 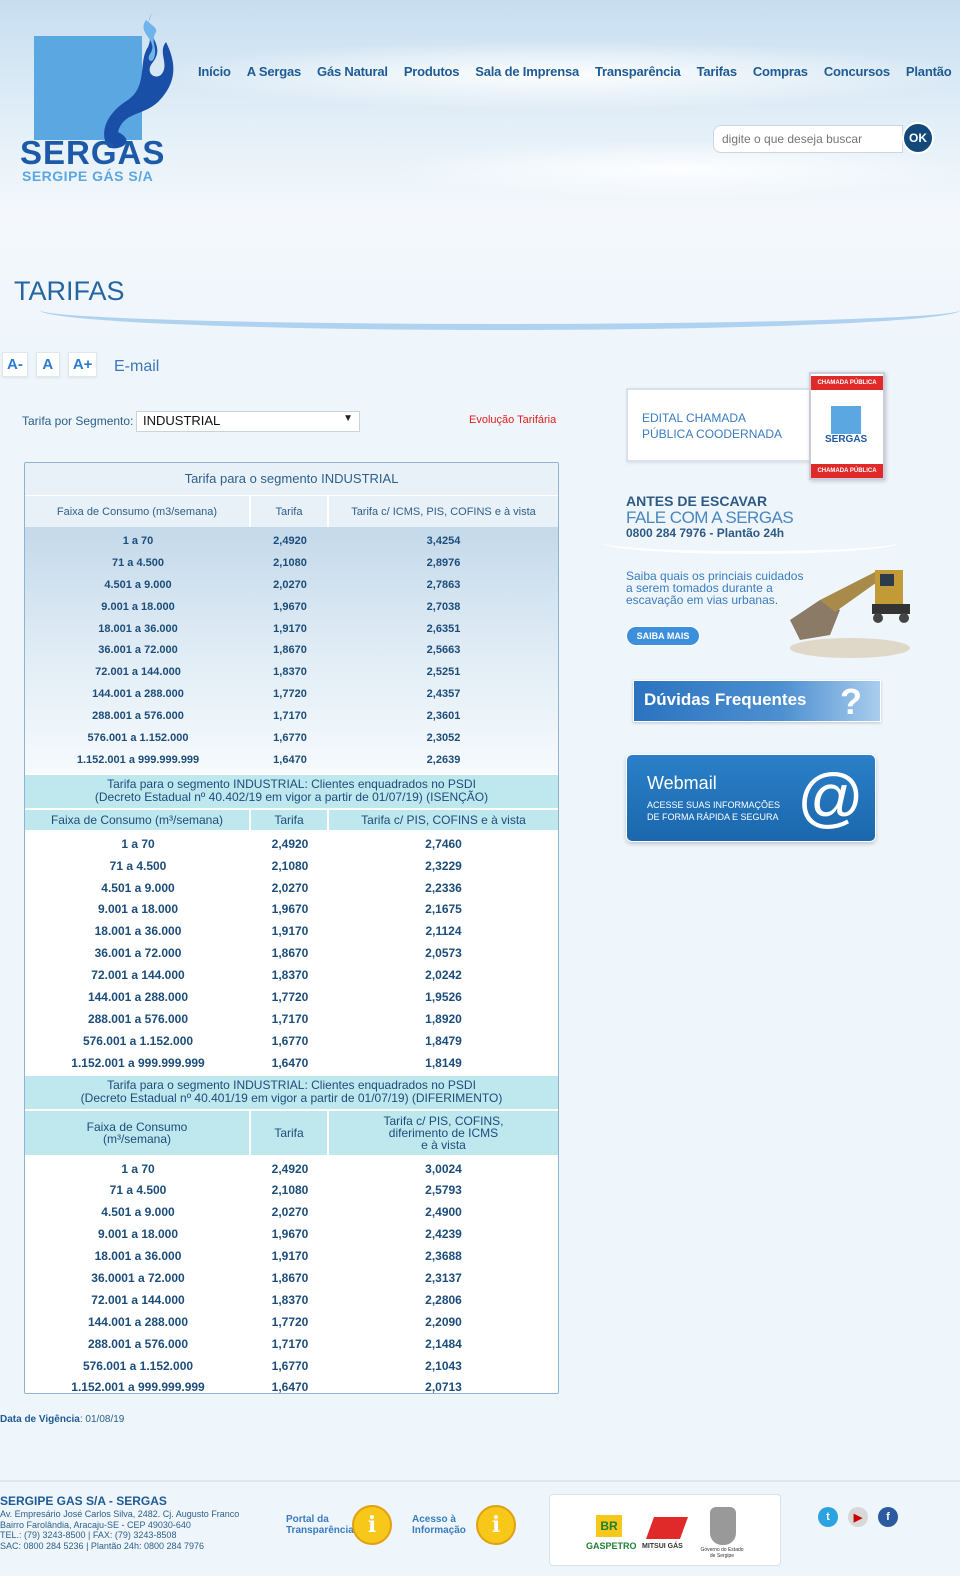 What do you see at coordinates (847, 383) in the screenshot?
I see `badge-top-label: CHAMADA PÚBLICA` at bounding box center [847, 383].